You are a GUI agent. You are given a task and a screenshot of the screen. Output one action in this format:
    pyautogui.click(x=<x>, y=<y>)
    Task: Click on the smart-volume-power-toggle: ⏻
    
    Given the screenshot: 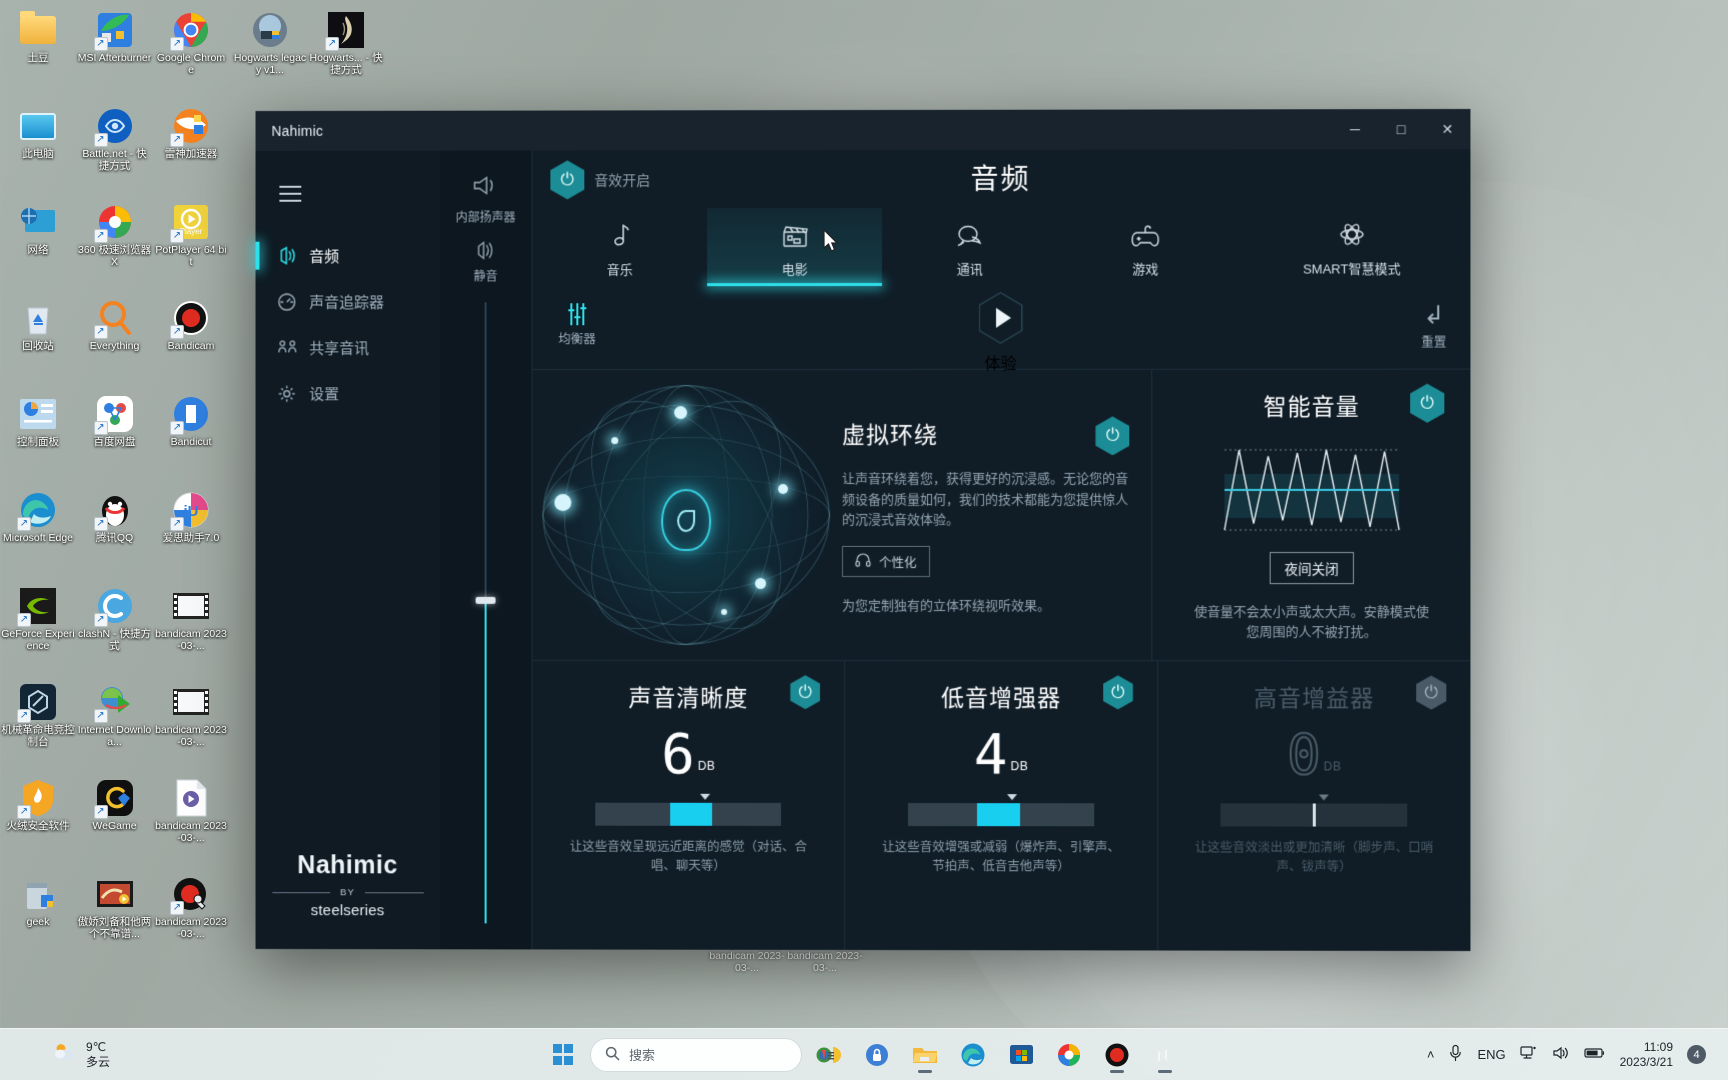 What is the action you would take?
    pyautogui.click(x=1427, y=403)
    